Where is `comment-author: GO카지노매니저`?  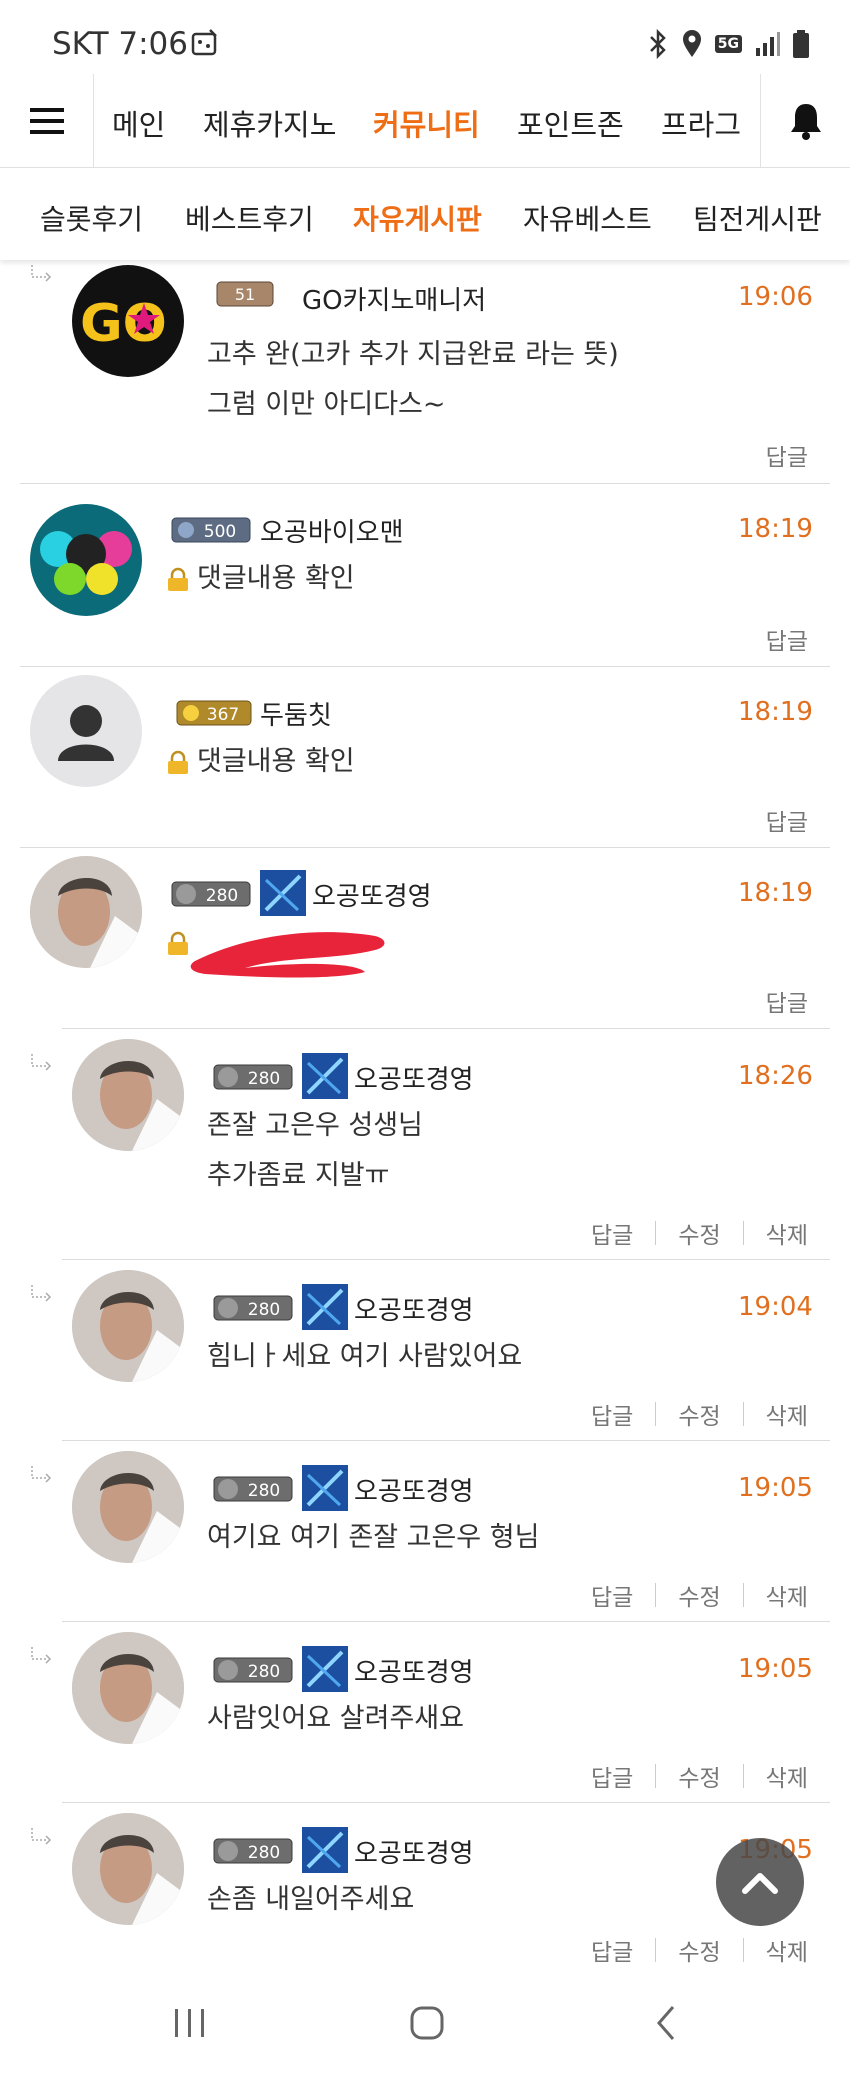
comment-author: GO카지노매니저 is located at coordinates (394, 298).